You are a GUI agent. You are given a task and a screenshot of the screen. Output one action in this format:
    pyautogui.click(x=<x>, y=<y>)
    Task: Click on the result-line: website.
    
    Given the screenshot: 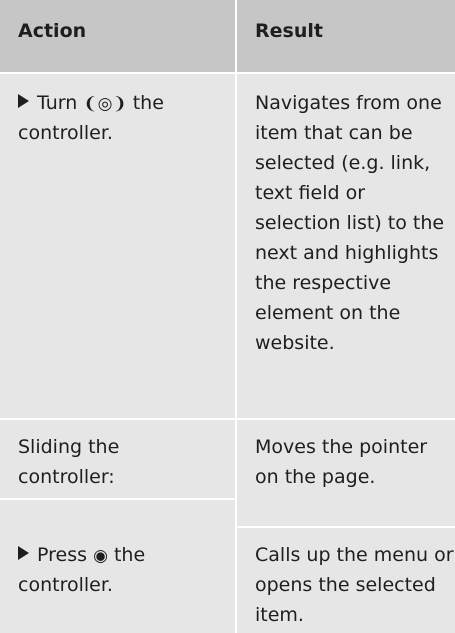 What is the action you would take?
    pyautogui.click(x=295, y=343)
    